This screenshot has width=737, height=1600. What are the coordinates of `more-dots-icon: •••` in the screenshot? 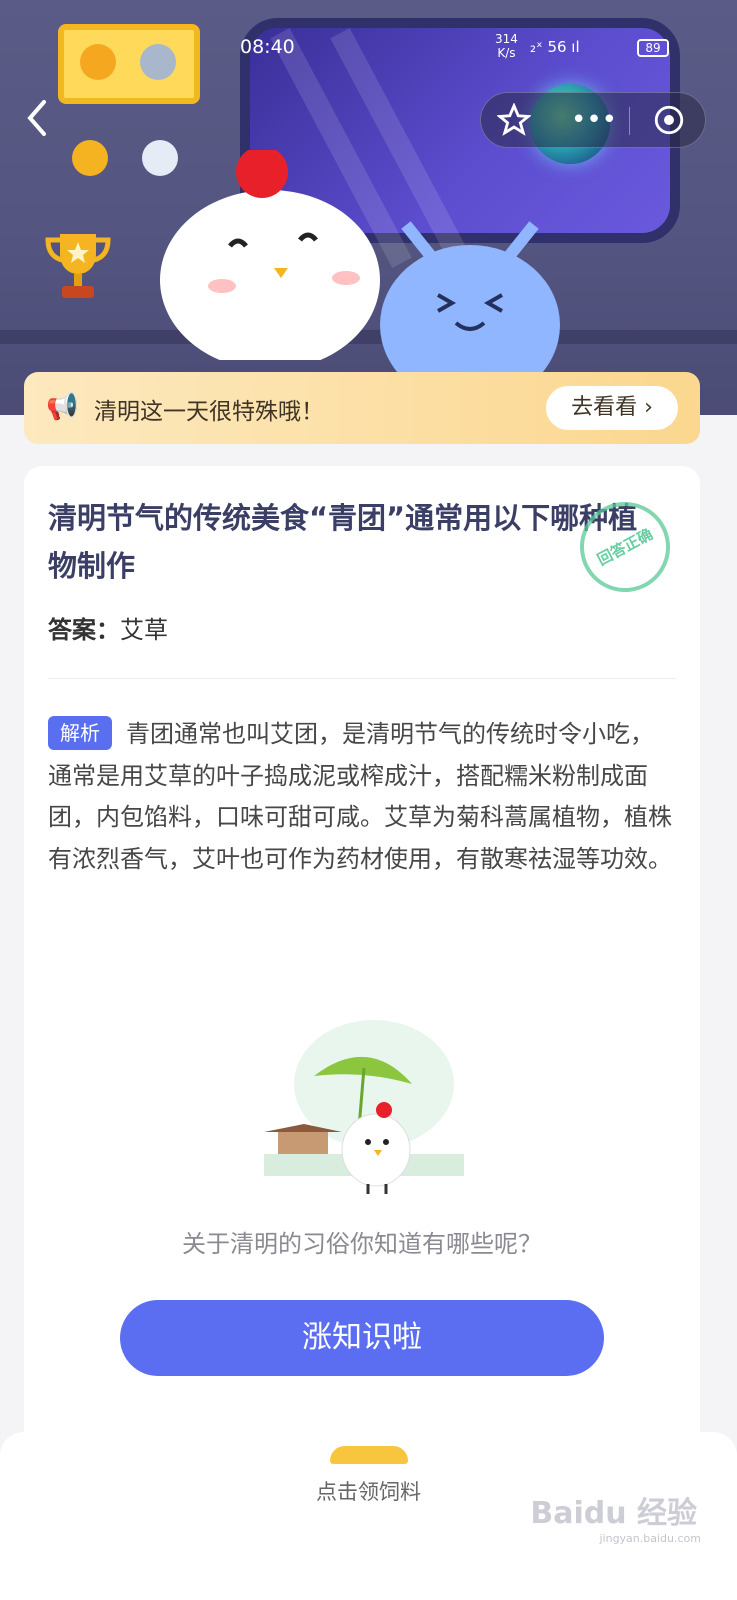 It's located at (593, 120).